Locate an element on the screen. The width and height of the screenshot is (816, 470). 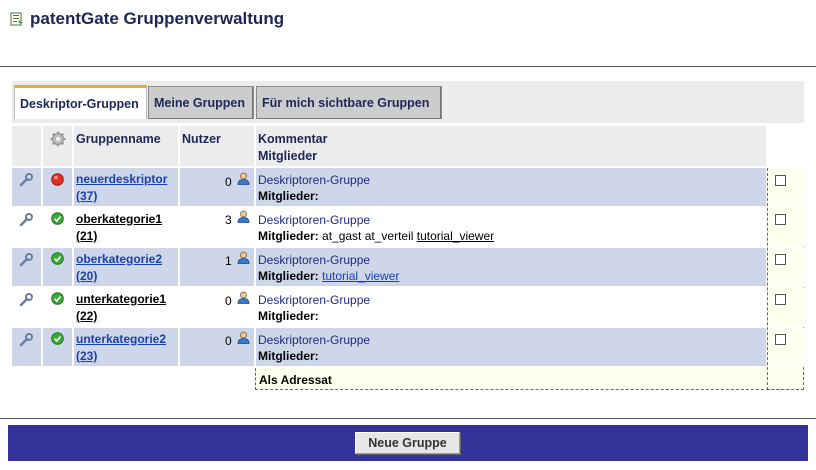
header-gruppenname: Gruppenname is located at coordinates (118, 139).